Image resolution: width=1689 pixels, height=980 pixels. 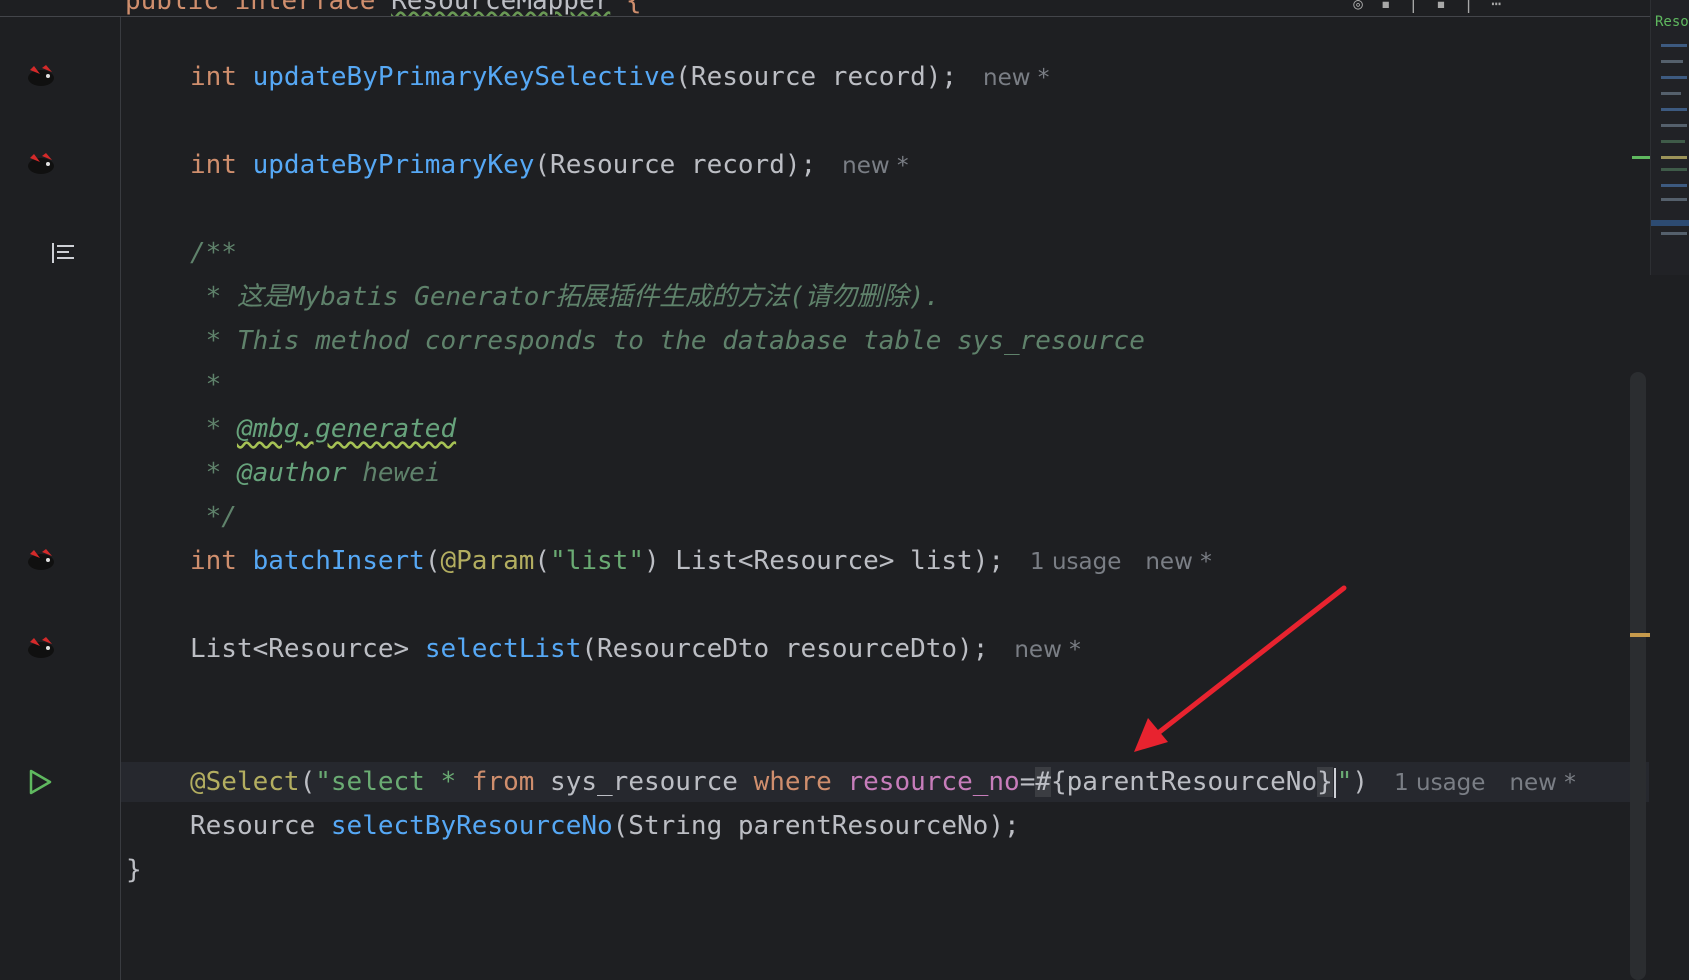 I want to click on breadcrumb-brace: {, so click(x=626, y=8).